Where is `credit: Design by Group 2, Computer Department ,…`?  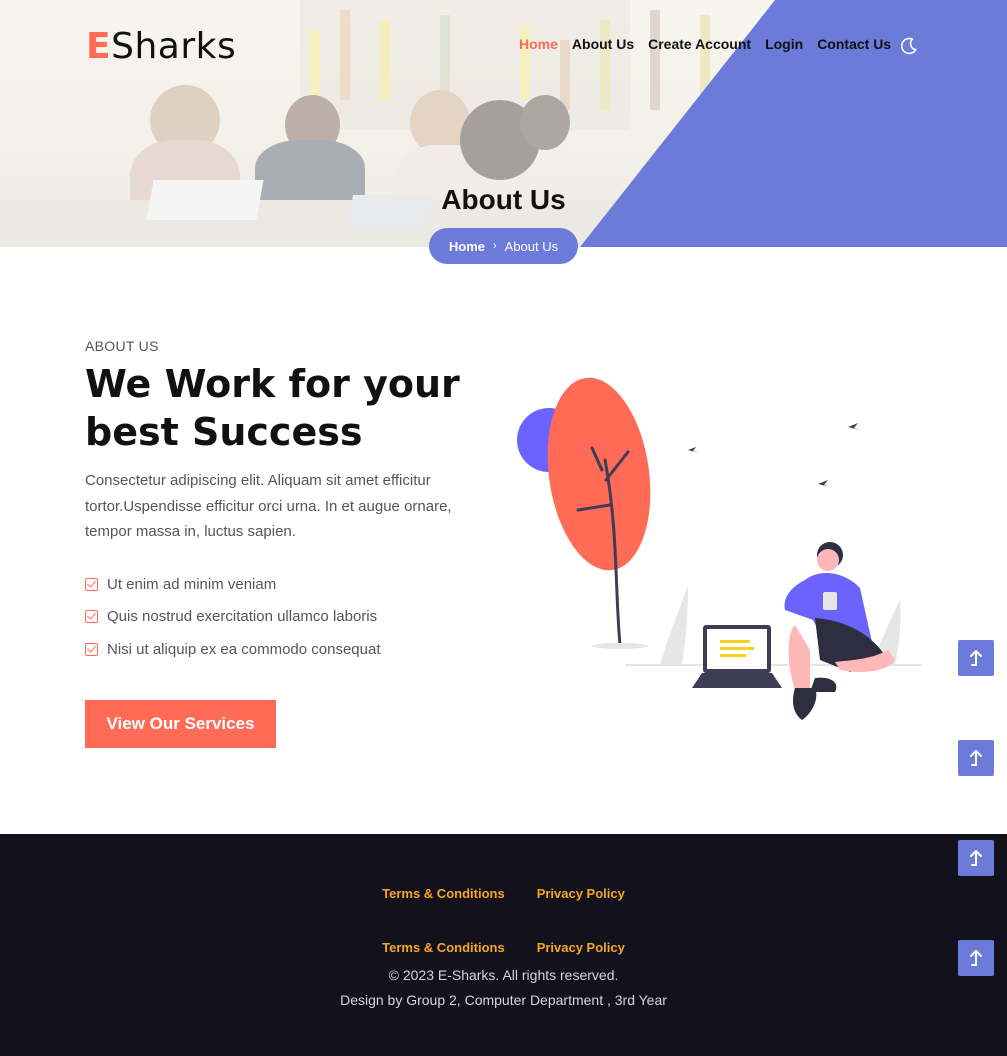
credit: Design by Group 2, Computer Department ,… is located at coordinates (503, 1000).